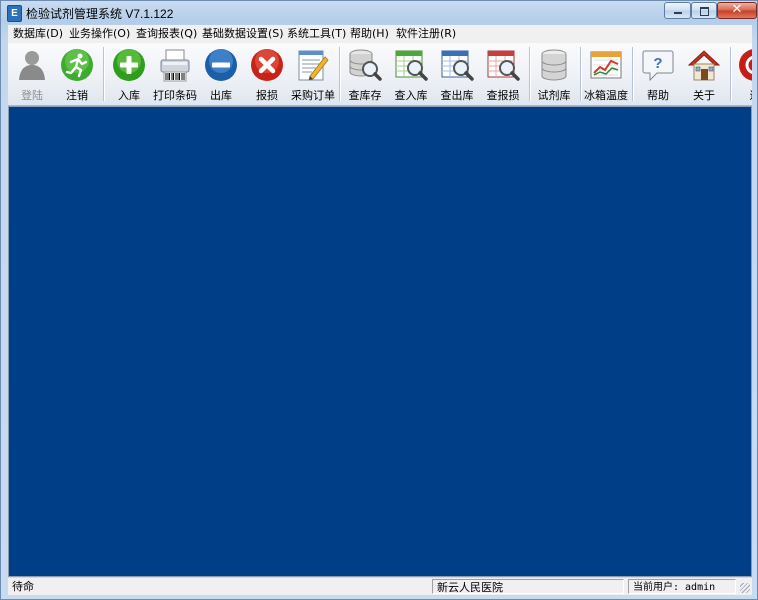 The image size is (758, 600). I want to click on close-icon: ✕, so click(737, 9).